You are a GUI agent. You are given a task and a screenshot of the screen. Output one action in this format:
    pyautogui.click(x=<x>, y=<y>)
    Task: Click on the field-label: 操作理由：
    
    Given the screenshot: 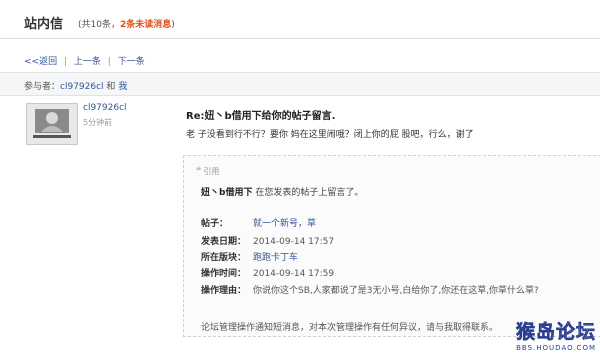 What is the action you would take?
    pyautogui.click(x=224, y=291)
    